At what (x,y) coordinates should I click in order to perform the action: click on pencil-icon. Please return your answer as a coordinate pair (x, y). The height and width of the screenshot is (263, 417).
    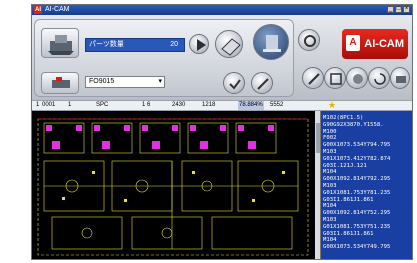
    Looking at the image, I should click on (263, 84).